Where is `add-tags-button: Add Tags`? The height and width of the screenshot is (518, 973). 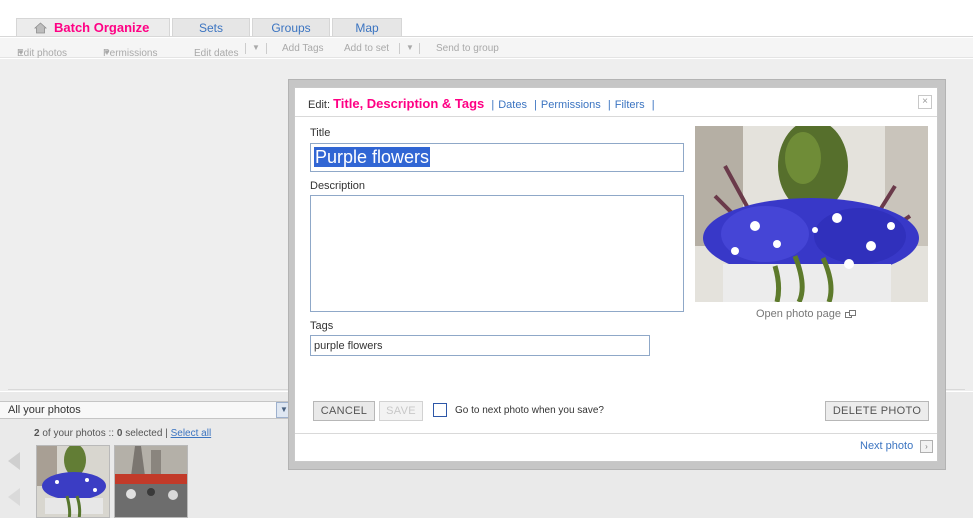
add-tags-button: Add Tags is located at coordinates (303, 48).